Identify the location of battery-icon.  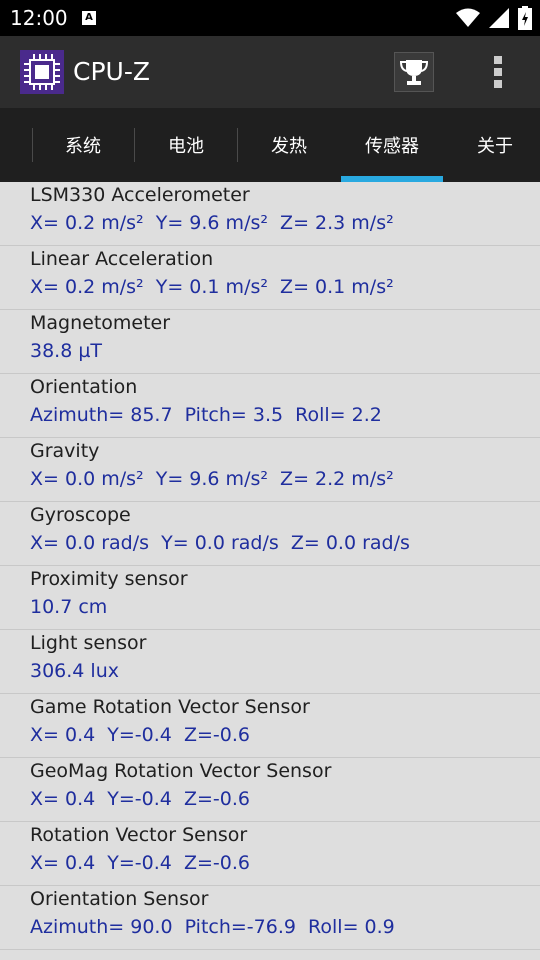
(525, 18).